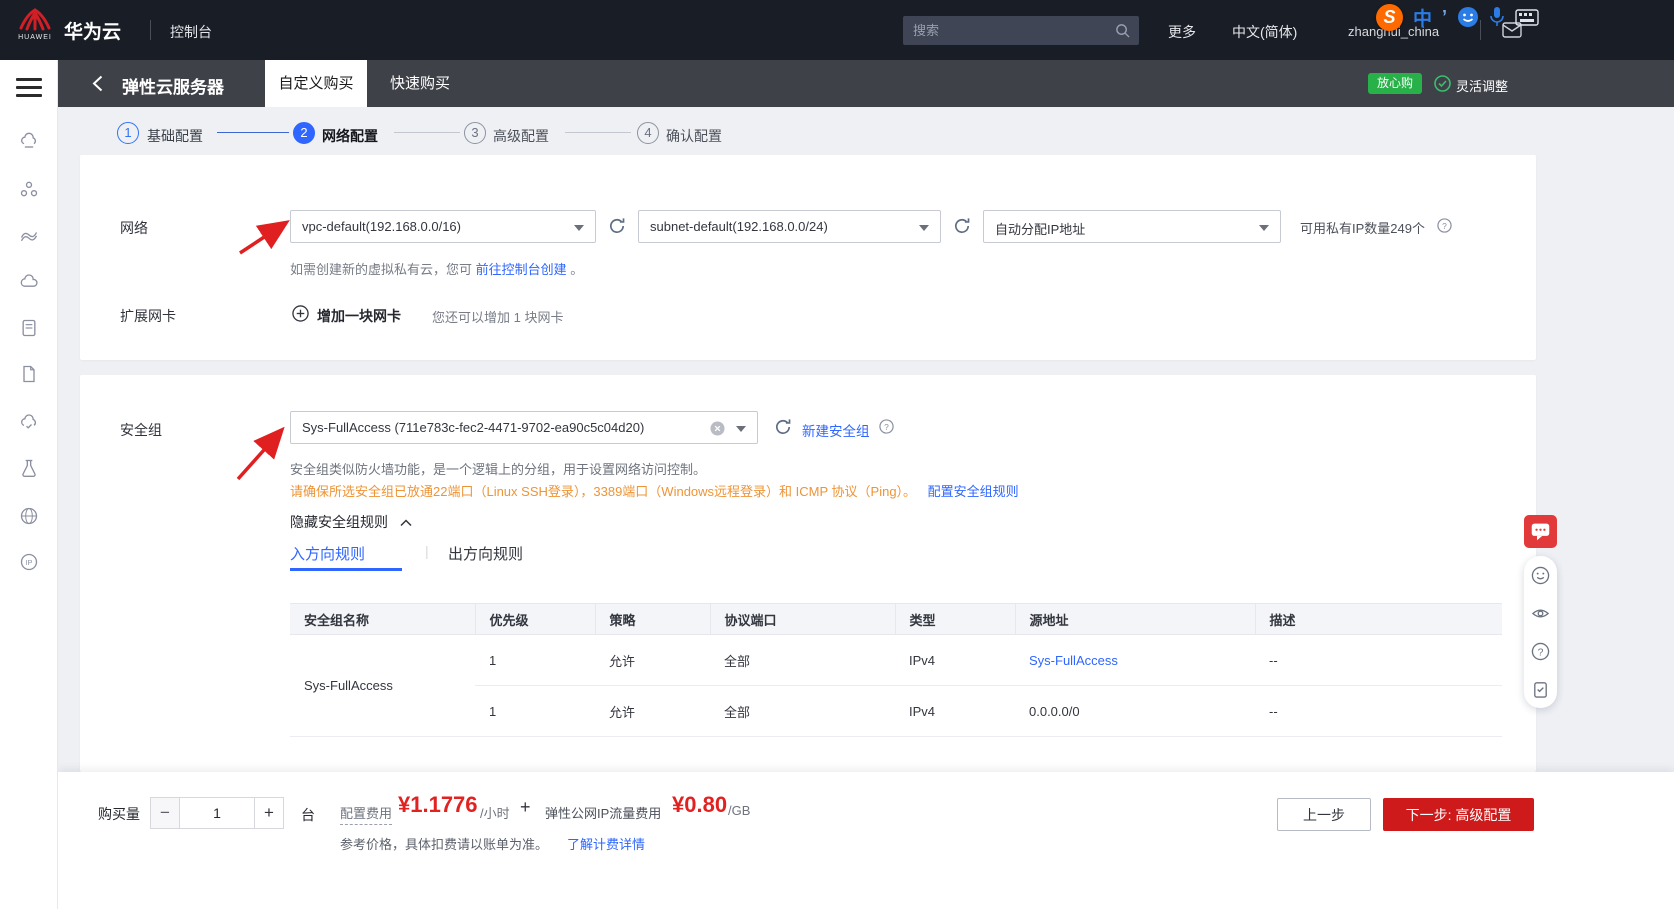  Describe the element at coordinates (1540, 689) in the screenshot. I see `survey-clipboard-icon` at that location.